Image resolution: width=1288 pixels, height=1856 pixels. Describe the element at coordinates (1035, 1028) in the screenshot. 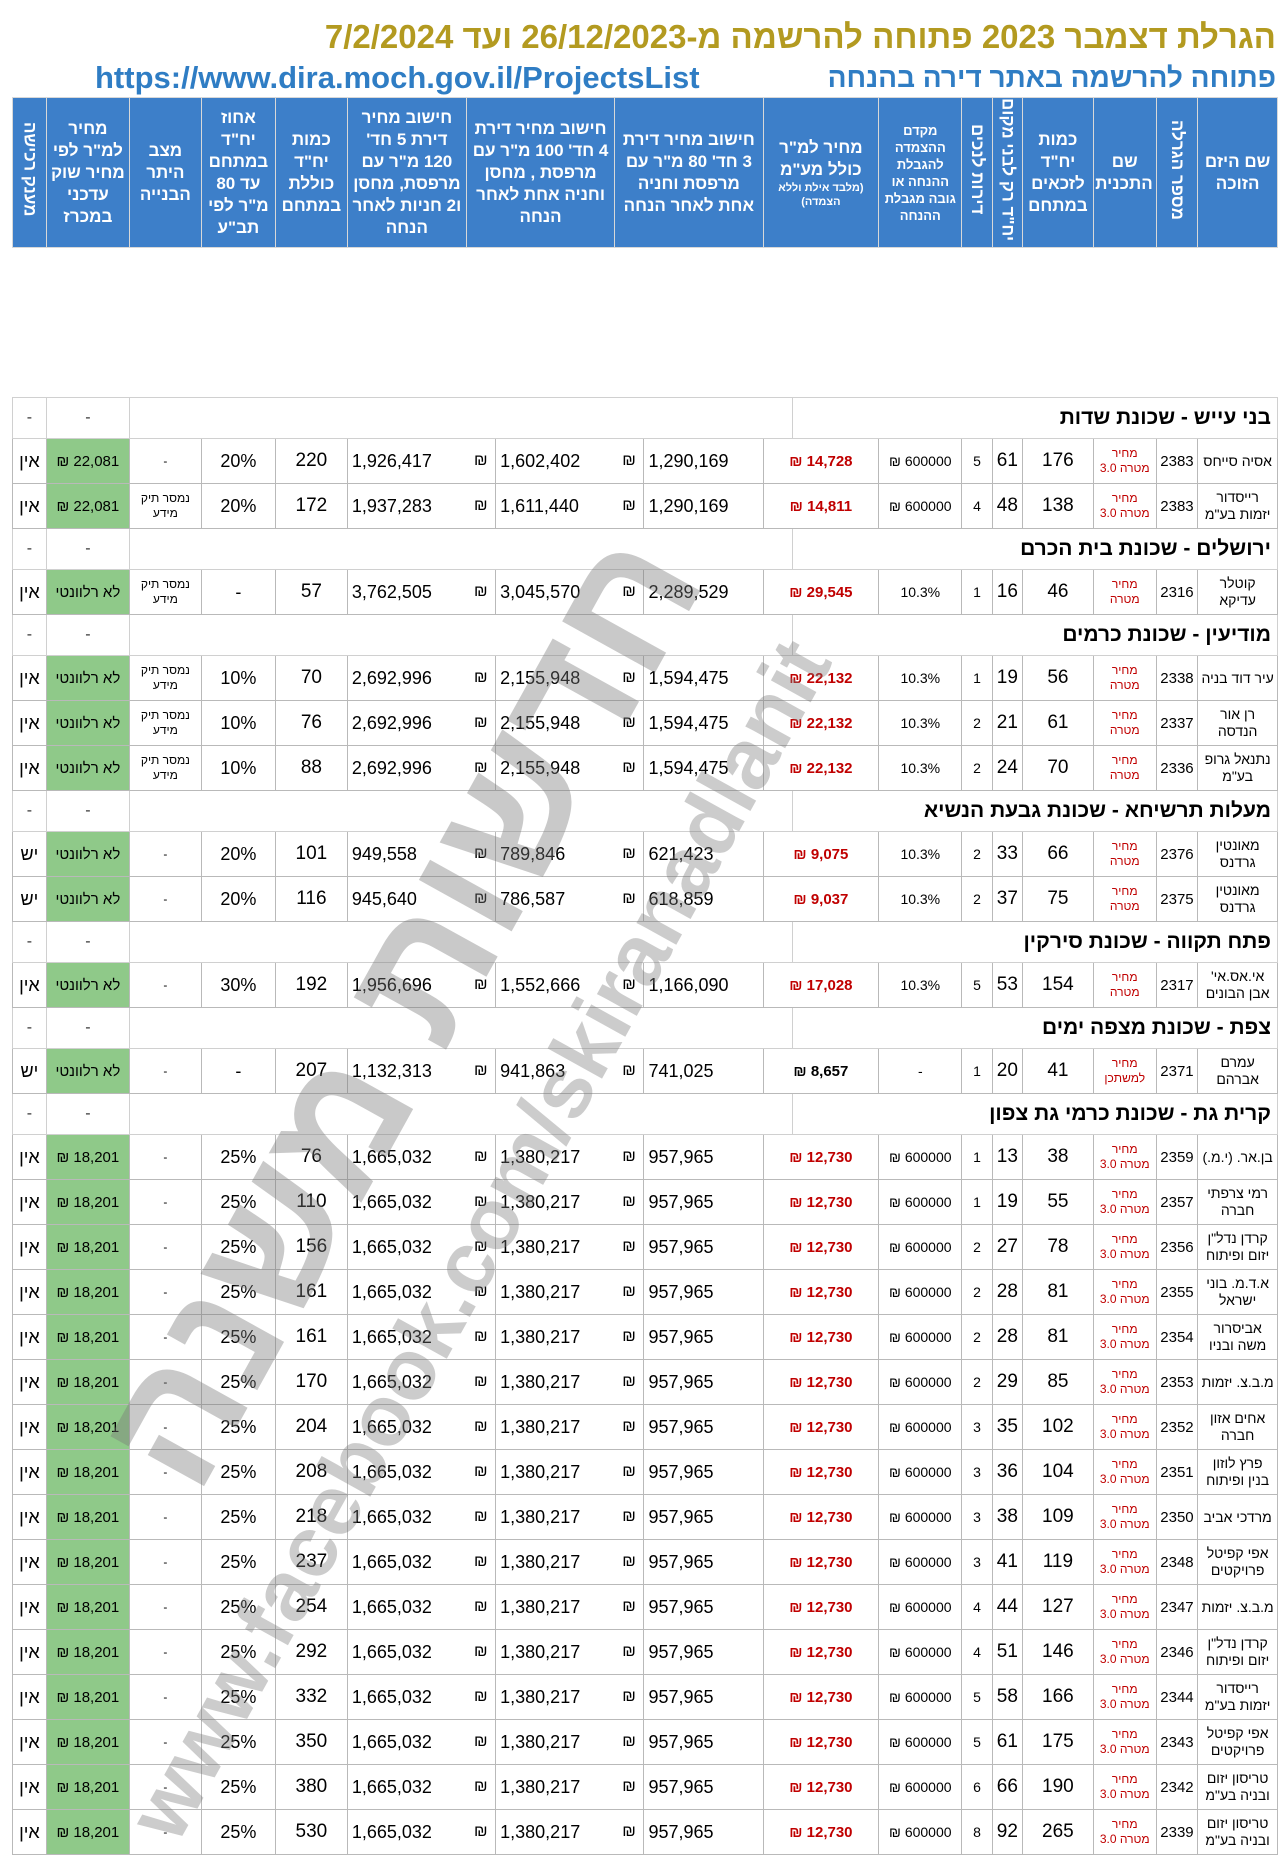

I see `group-name: צפת - שכונת מצפה ימים` at that location.